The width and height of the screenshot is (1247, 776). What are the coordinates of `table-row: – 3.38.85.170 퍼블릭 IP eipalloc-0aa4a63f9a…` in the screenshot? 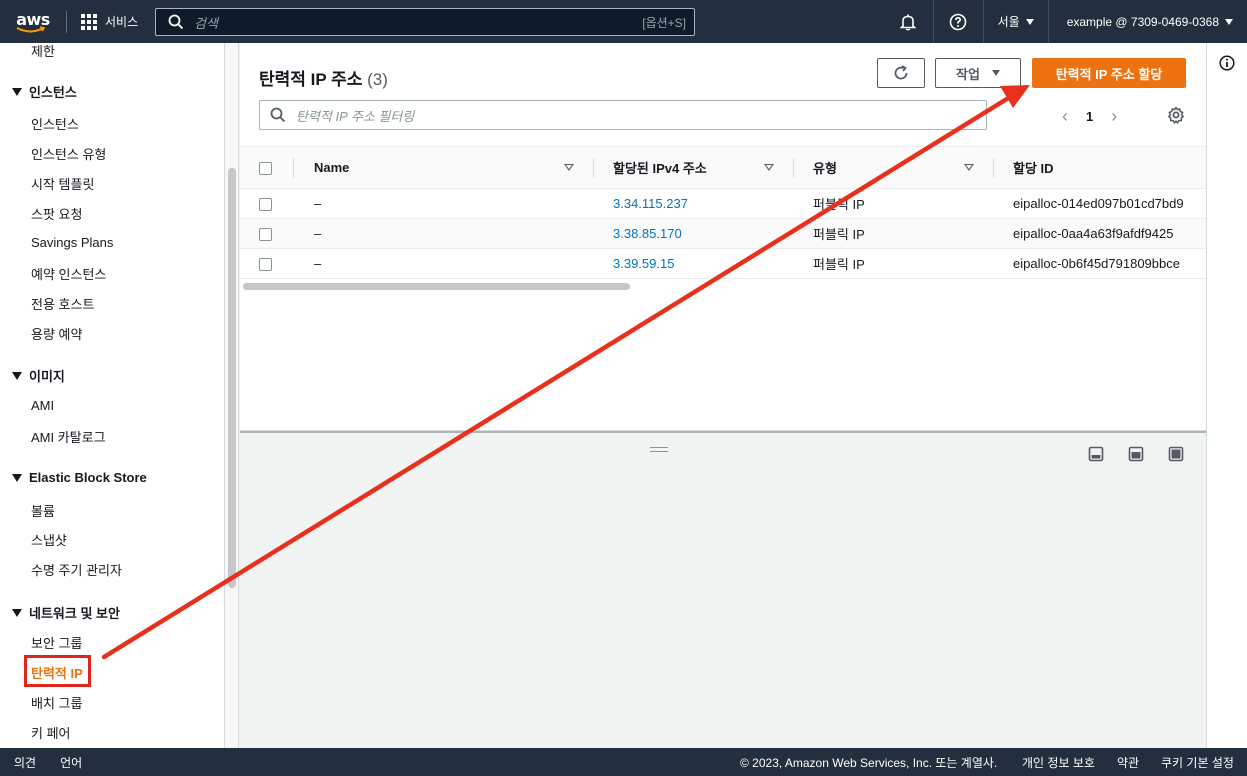 It's located at (723, 233).